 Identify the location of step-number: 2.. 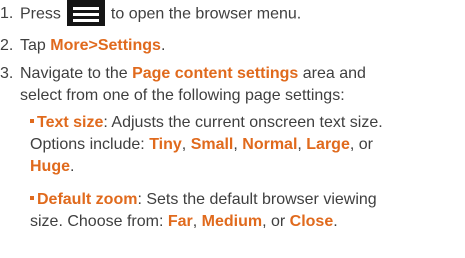
(7, 45).